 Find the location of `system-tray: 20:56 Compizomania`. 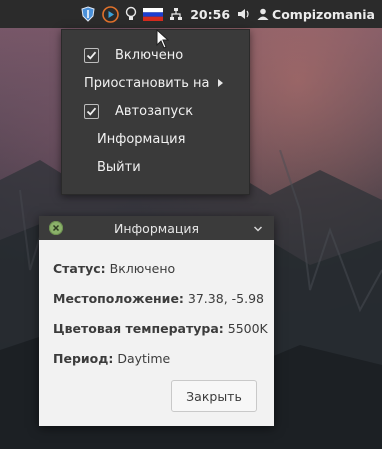

system-tray: 20:56 Compizomania is located at coordinates (229, 14).